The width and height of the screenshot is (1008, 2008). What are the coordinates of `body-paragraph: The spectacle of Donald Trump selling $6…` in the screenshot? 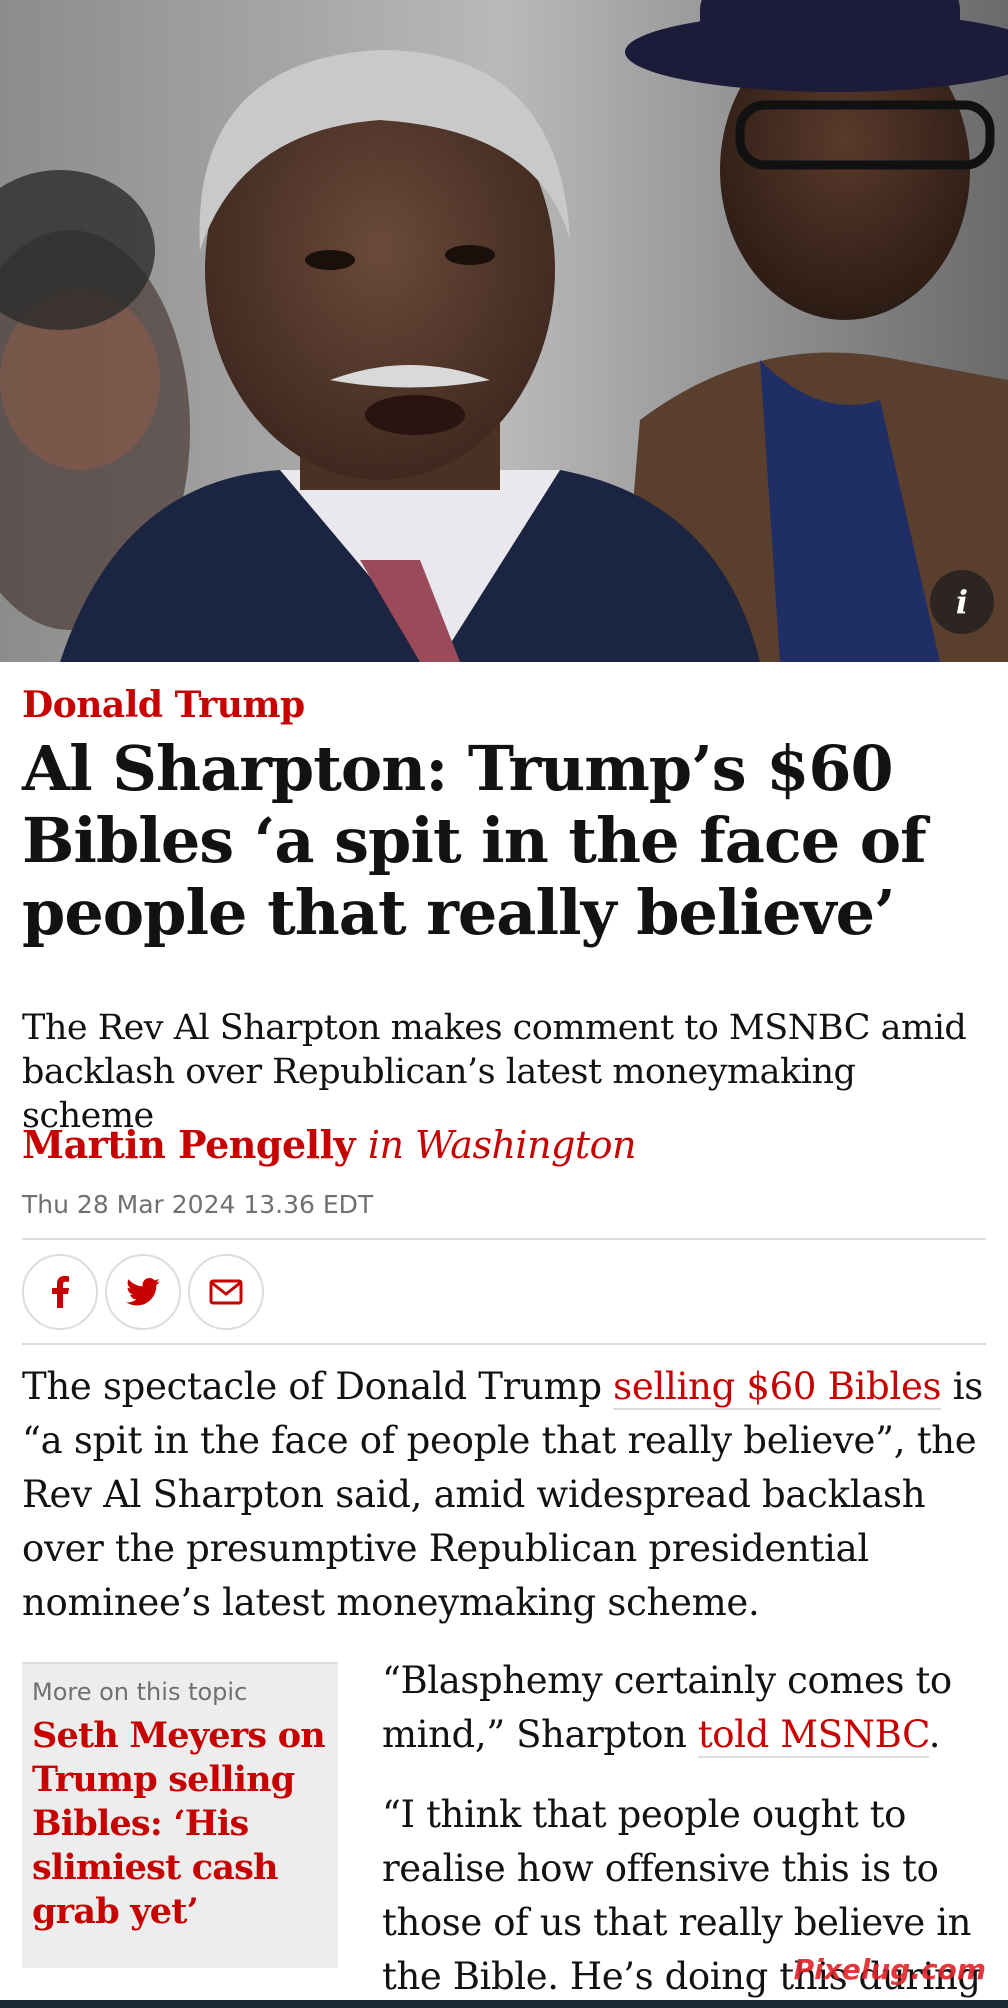 It's located at (504, 1495).